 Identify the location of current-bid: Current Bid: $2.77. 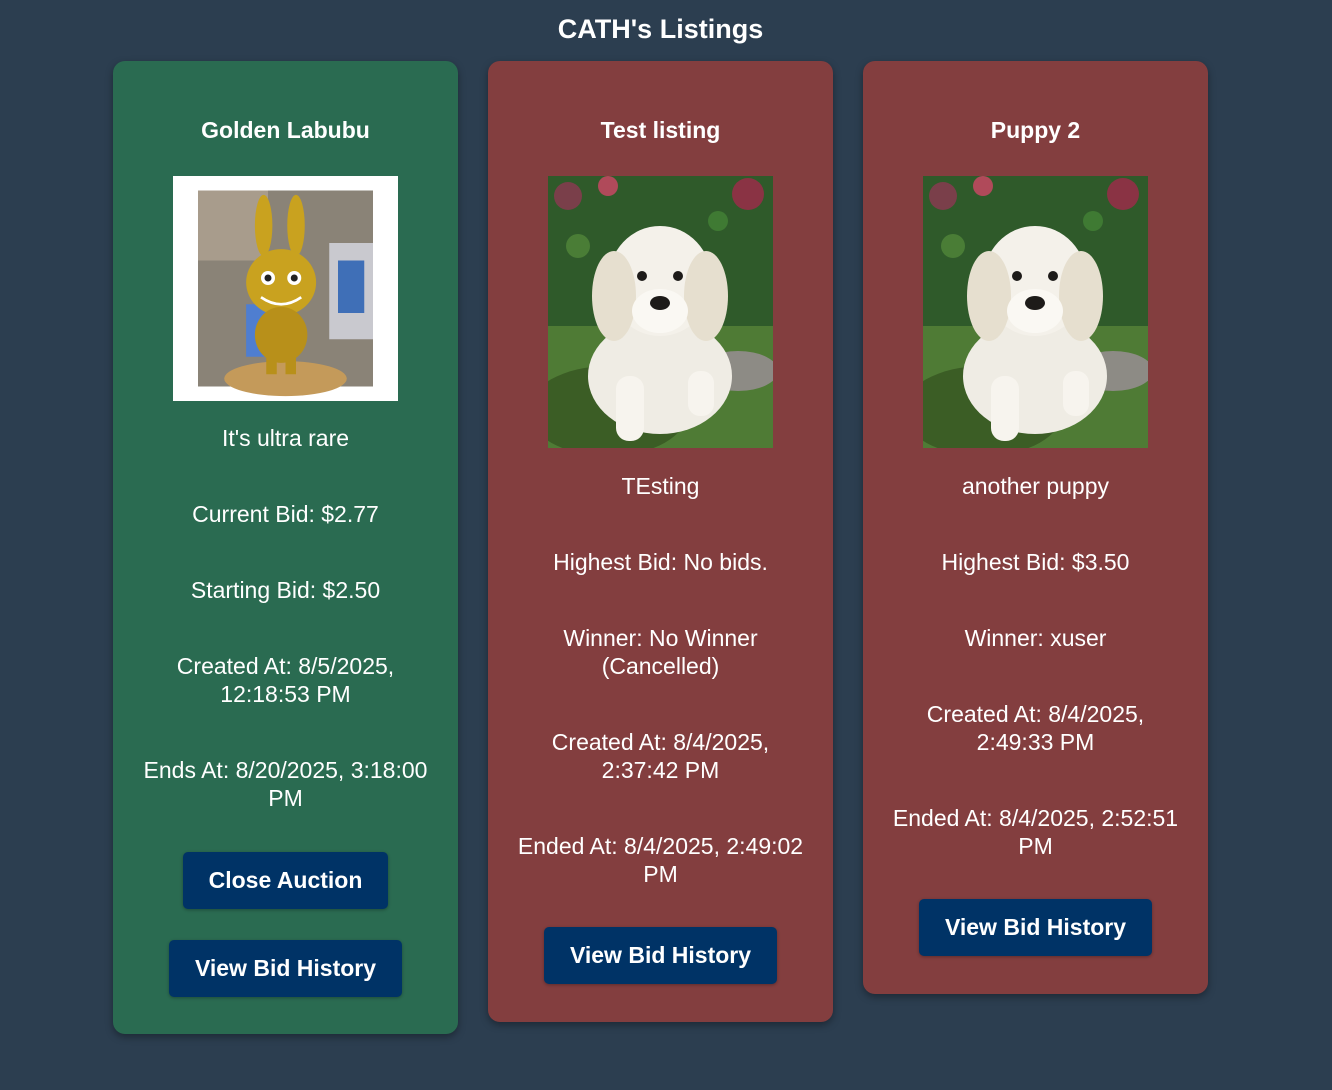
(285, 514).